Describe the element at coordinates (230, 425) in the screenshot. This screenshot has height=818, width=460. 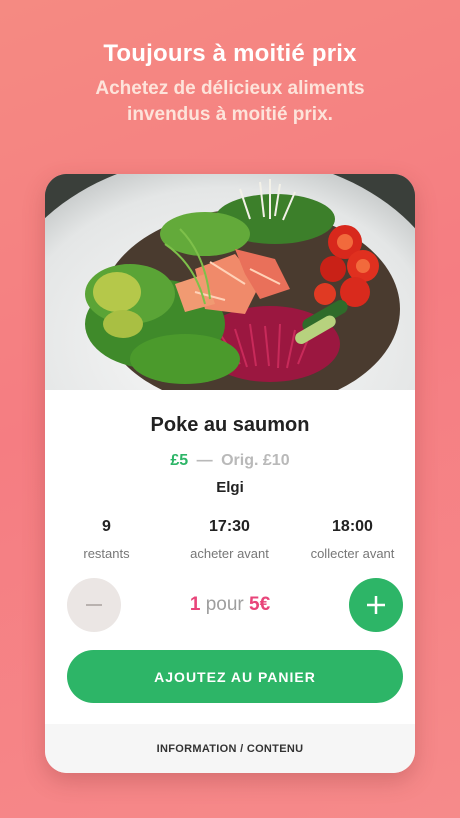
I see `product-title: Poke au saumon` at that location.